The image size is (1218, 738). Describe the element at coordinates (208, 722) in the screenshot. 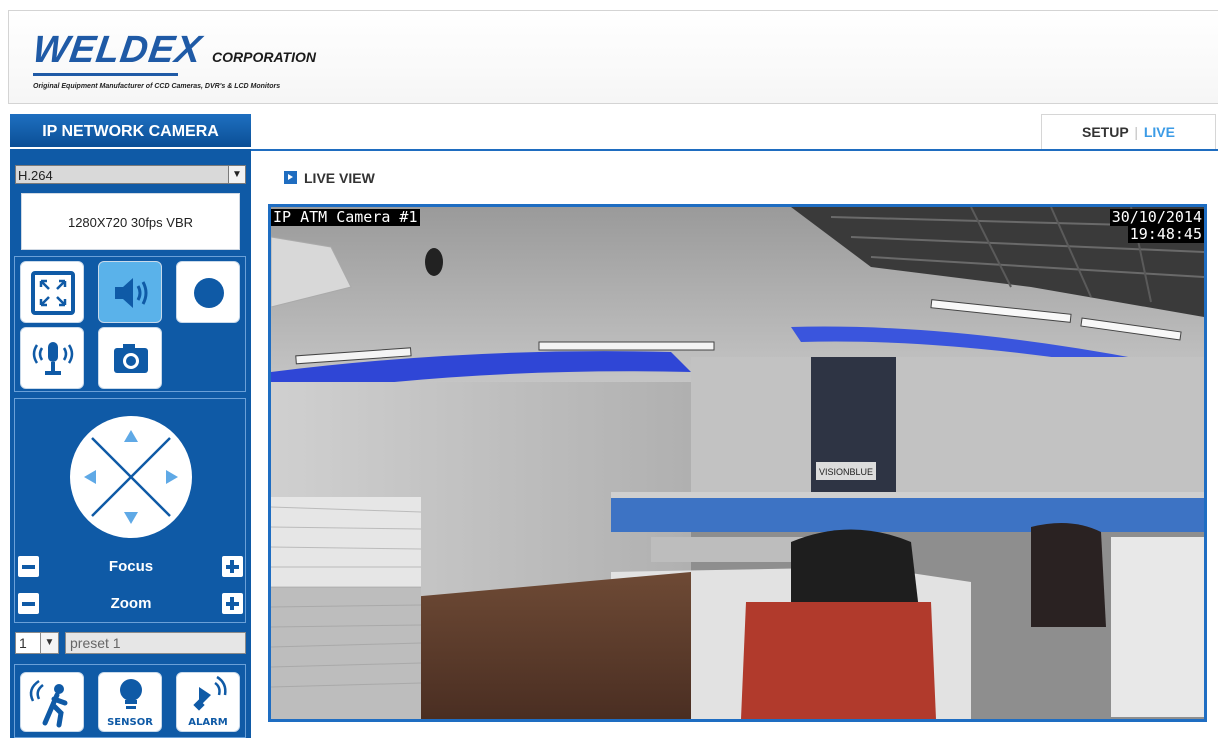

I see `alarm-label: ALARM` at that location.